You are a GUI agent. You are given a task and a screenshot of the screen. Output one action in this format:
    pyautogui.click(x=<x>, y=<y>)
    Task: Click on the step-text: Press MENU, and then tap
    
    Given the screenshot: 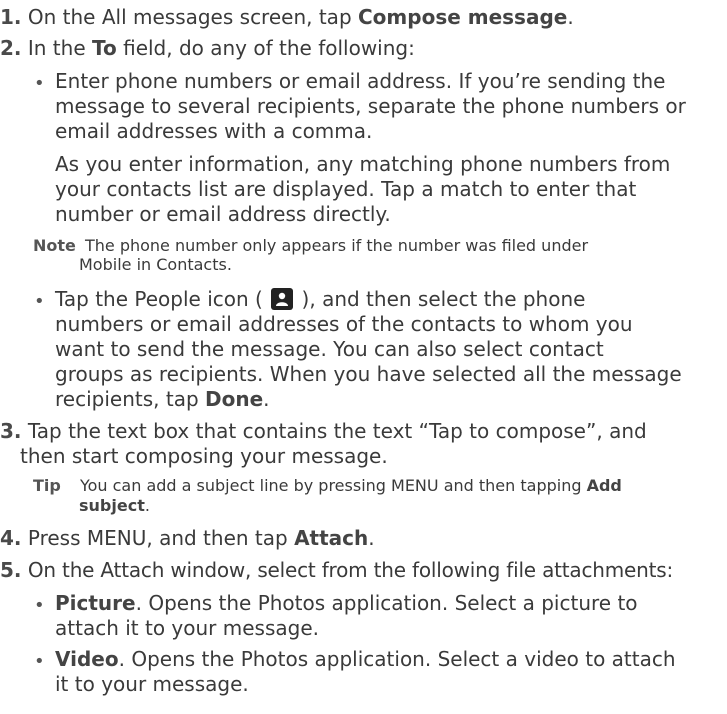 What is the action you would take?
    pyautogui.click(x=161, y=538)
    